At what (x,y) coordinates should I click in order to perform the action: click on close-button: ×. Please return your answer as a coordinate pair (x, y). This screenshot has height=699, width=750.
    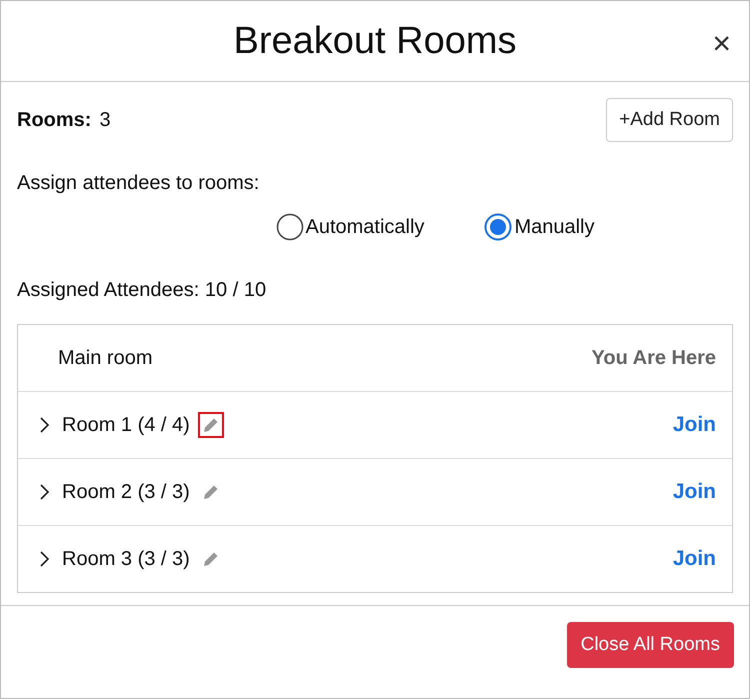
    Looking at the image, I should click on (721, 43).